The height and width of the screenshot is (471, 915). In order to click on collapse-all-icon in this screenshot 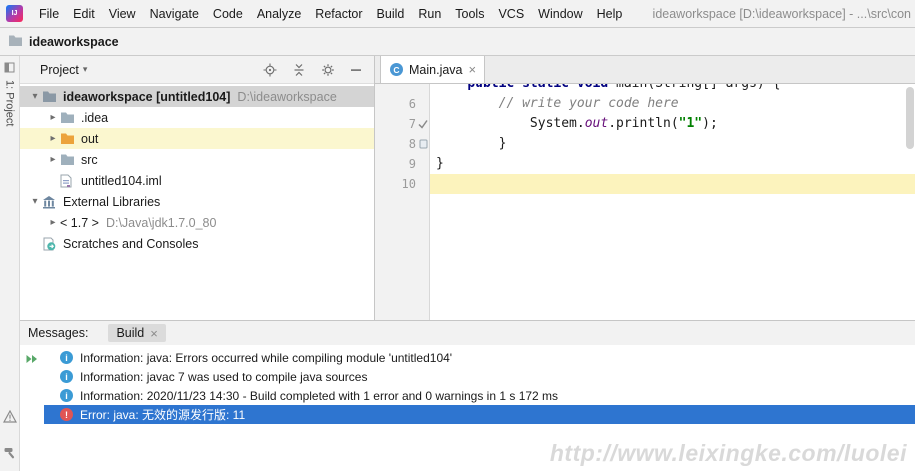, I will do `click(299, 70)`.